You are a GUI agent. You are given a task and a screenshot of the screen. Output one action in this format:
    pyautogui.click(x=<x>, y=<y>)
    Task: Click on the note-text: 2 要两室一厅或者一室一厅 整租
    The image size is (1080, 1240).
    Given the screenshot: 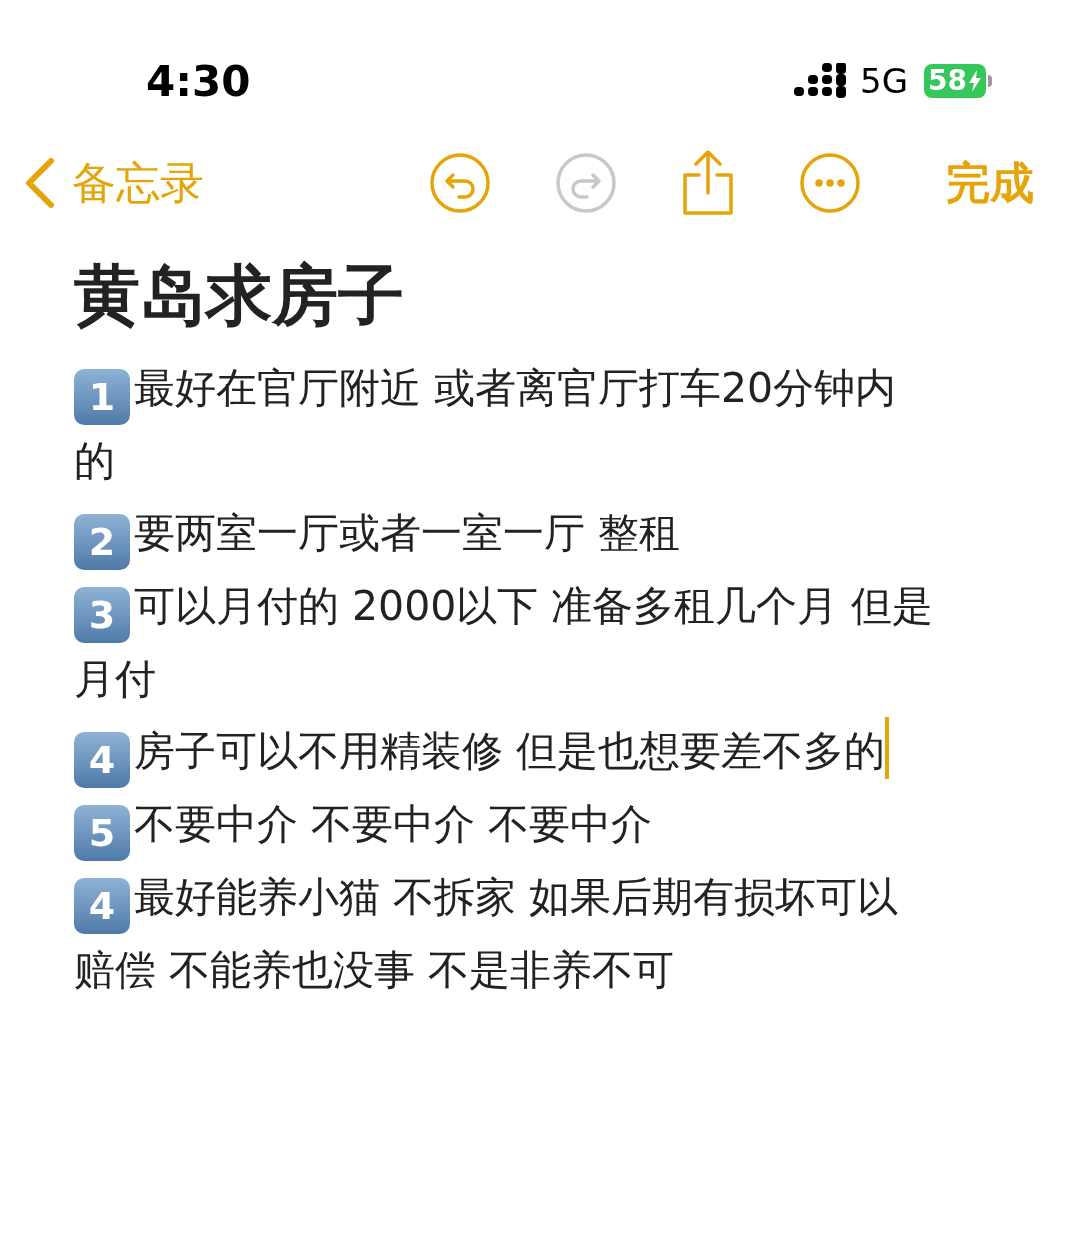 What is the action you would take?
    pyautogui.click(x=505, y=533)
    